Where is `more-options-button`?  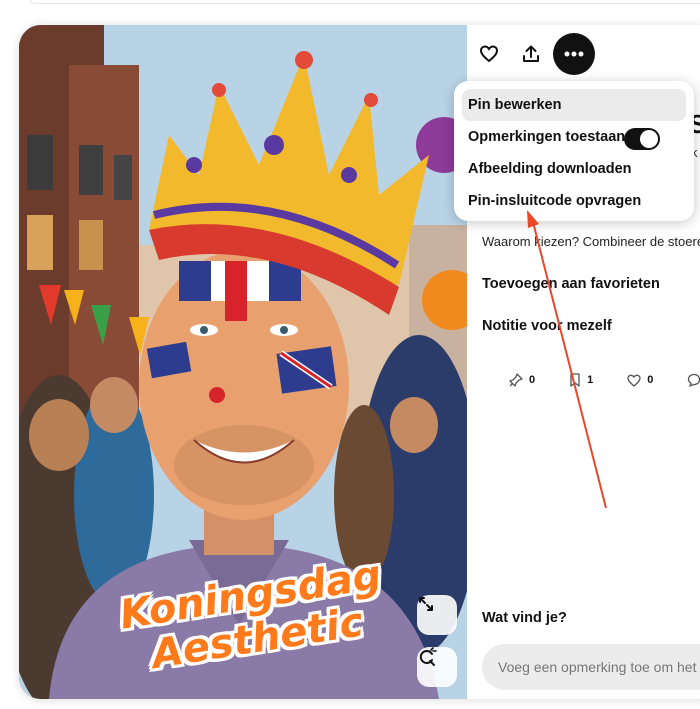 more-options-button is located at coordinates (574, 54).